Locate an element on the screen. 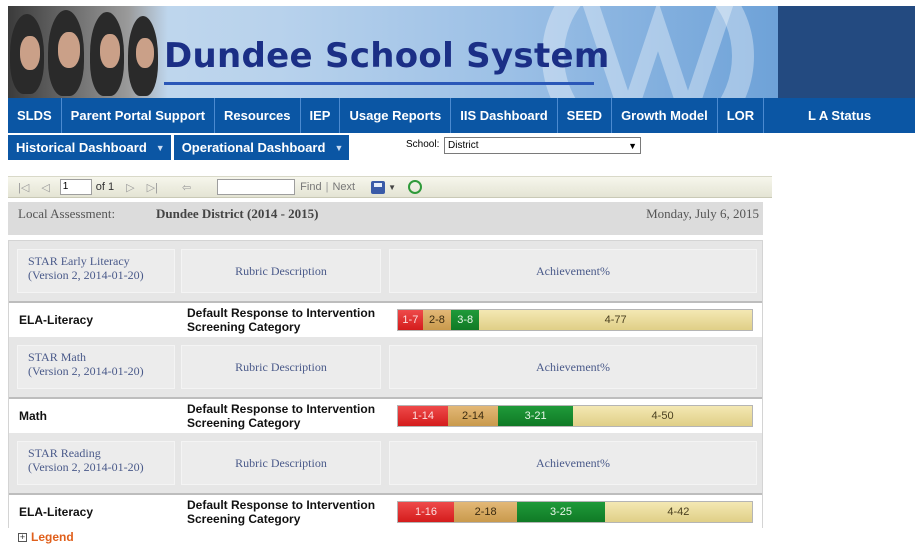 Image resolution: width=915 pixels, height=544 pixels. legend-toggle: + Legend is located at coordinates (46, 537).